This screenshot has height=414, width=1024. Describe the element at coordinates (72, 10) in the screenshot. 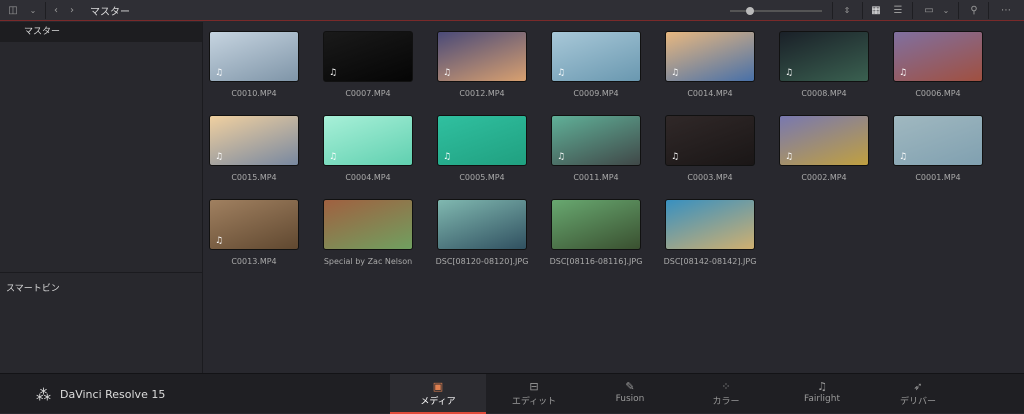

I see `forward-icon: ›` at that location.